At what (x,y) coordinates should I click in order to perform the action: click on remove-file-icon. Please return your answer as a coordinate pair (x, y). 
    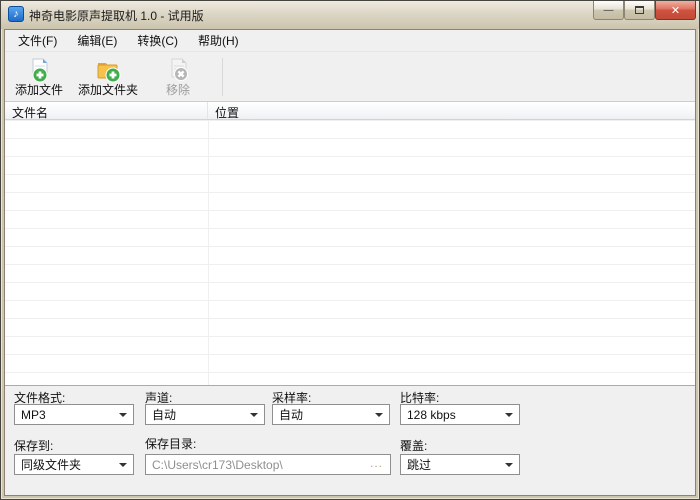
    Looking at the image, I should click on (179, 69).